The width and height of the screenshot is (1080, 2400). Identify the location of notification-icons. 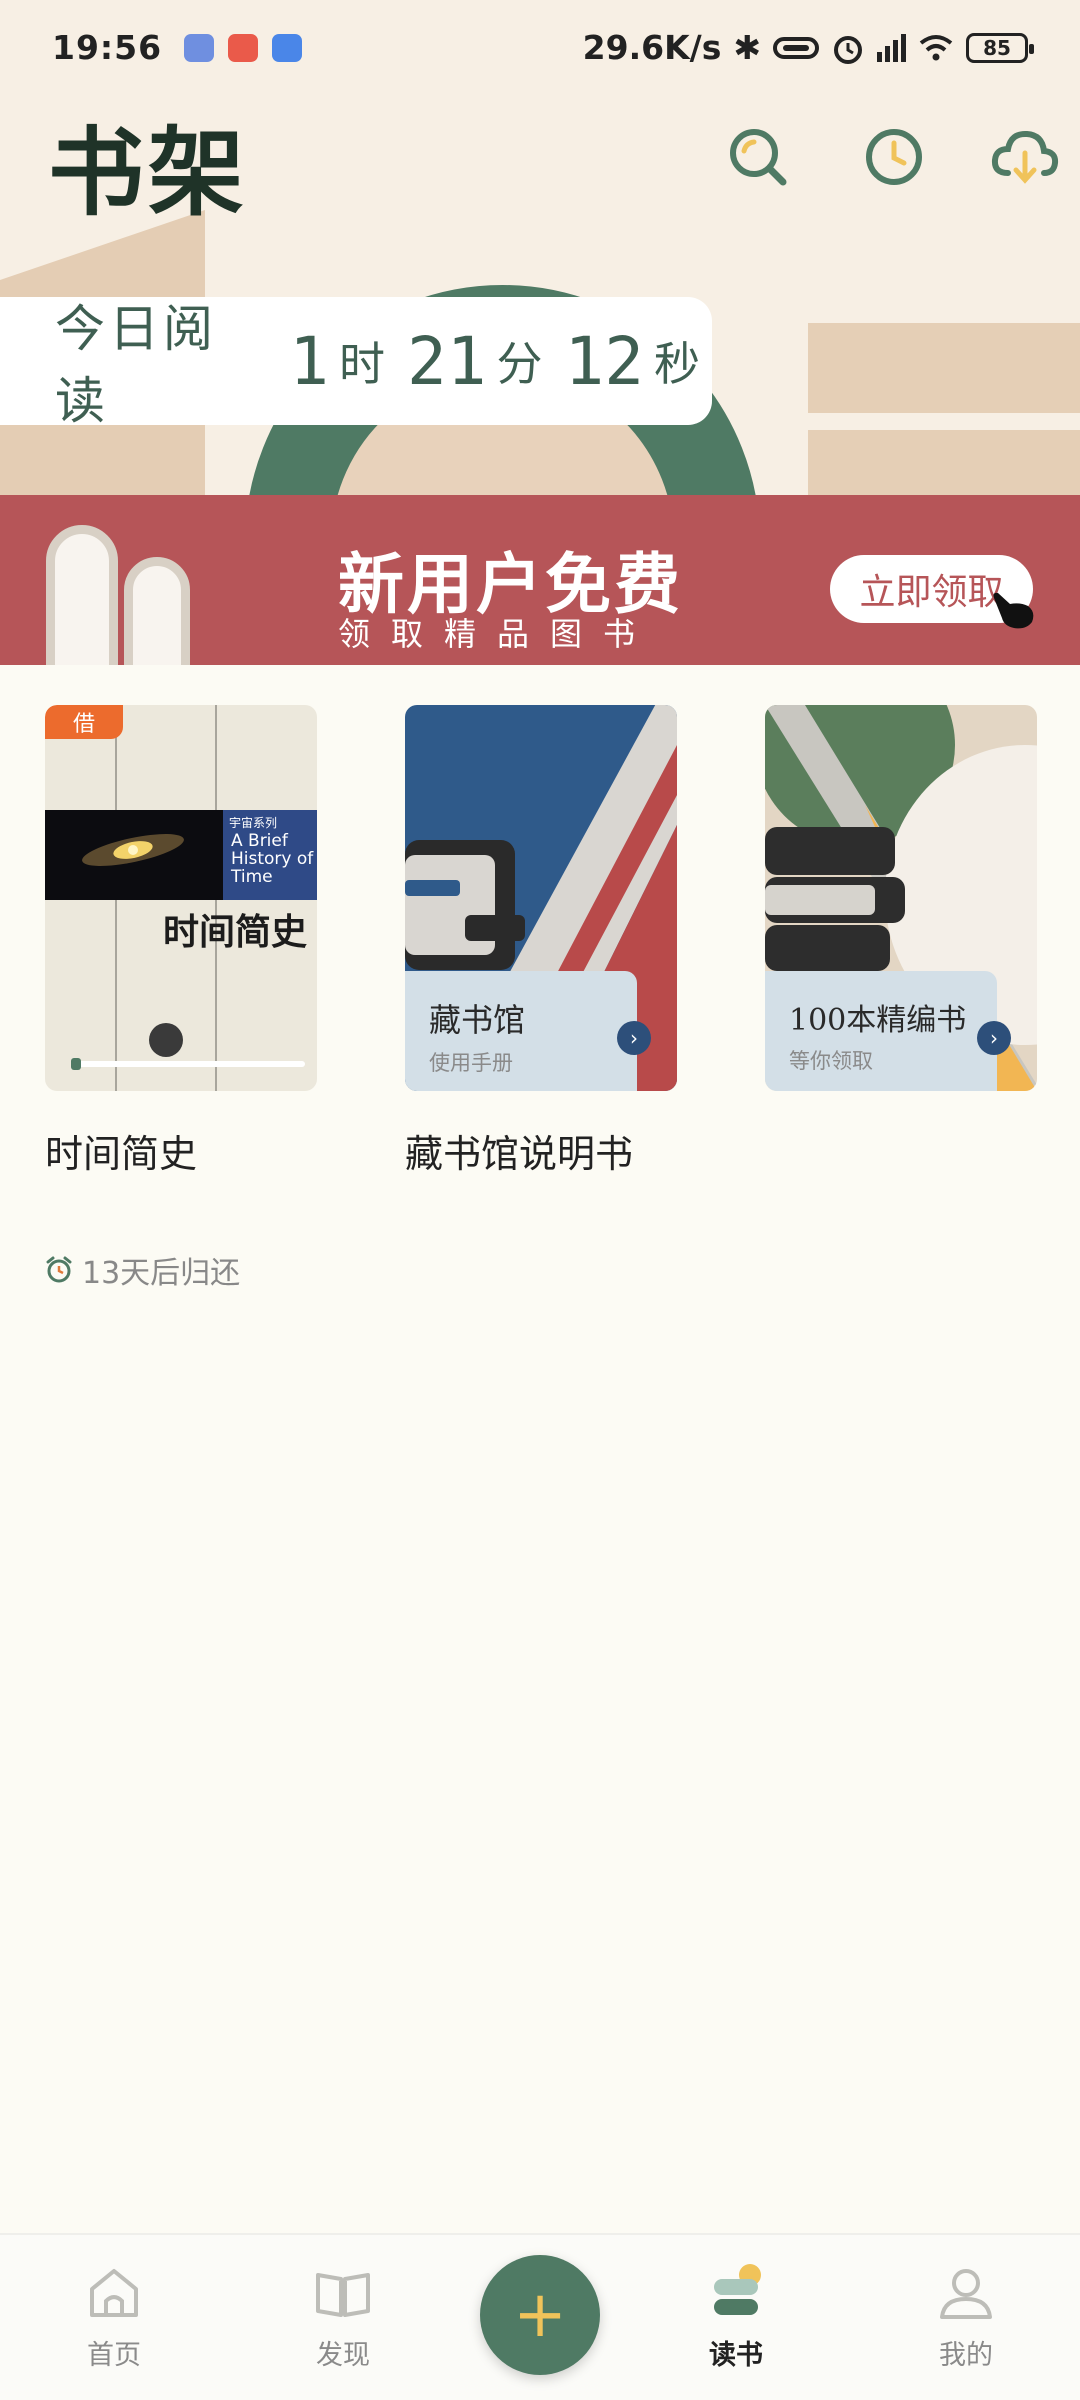
(243, 47).